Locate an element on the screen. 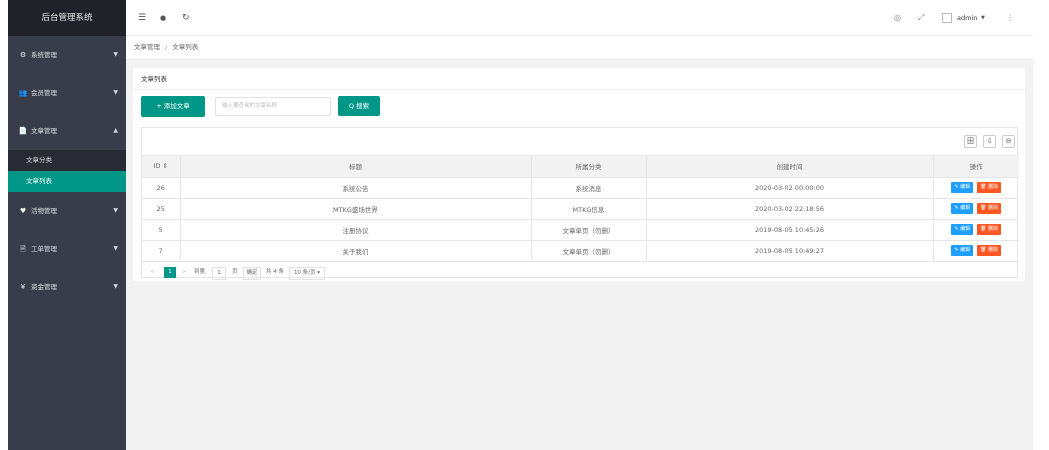 The height and width of the screenshot is (450, 1049). pagination: < 1 > 到第 1 页 确定 共 4 条 10 条/页 ▾ is located at coordinates (579, 272).